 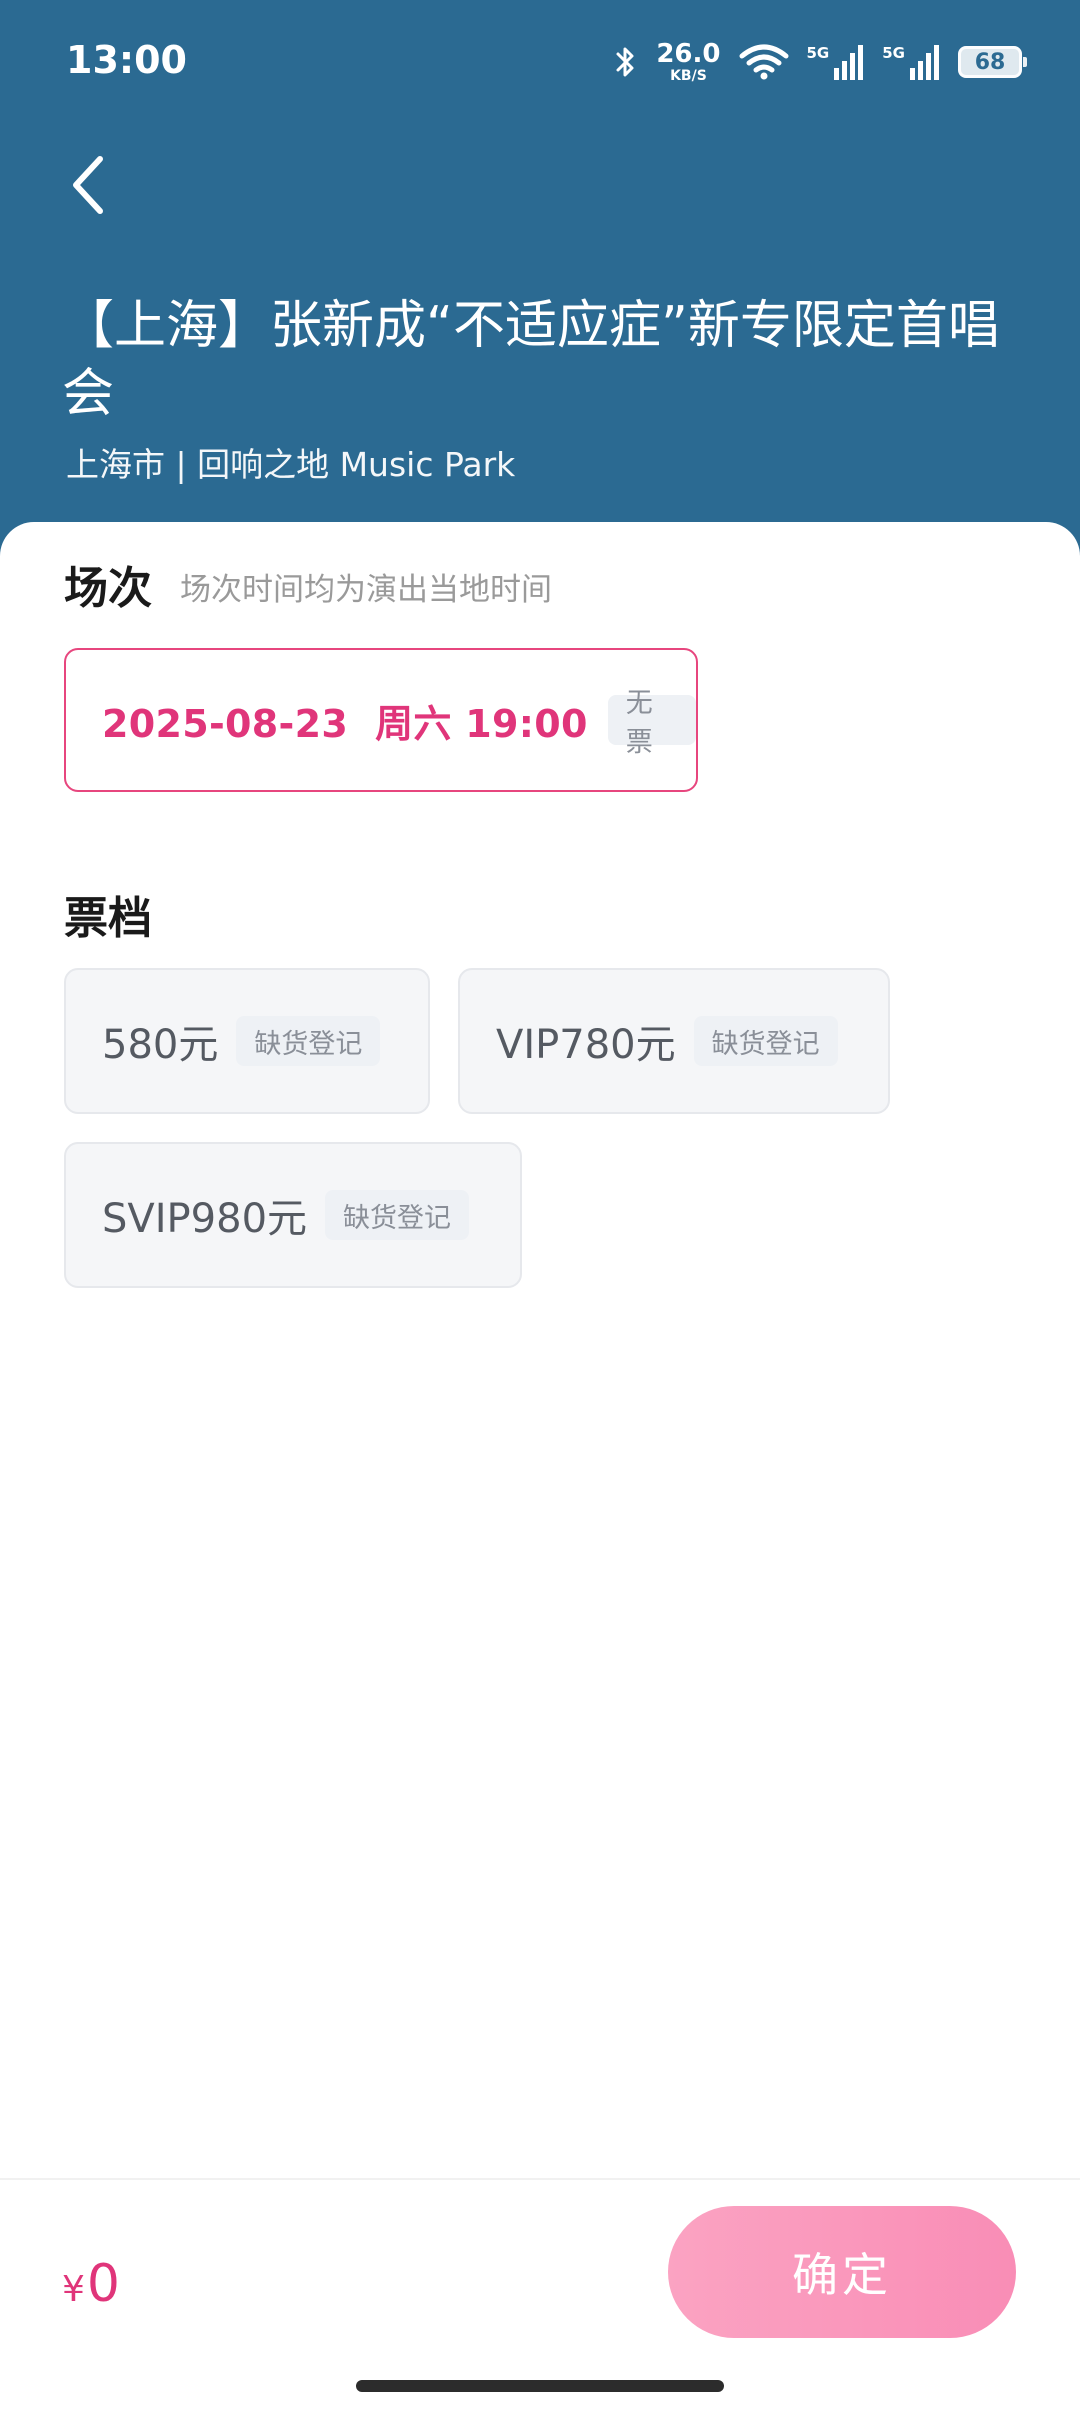 I want to click on session-option: 2025-08-23 周六 19:00 无票, so click(x=381, y=720).